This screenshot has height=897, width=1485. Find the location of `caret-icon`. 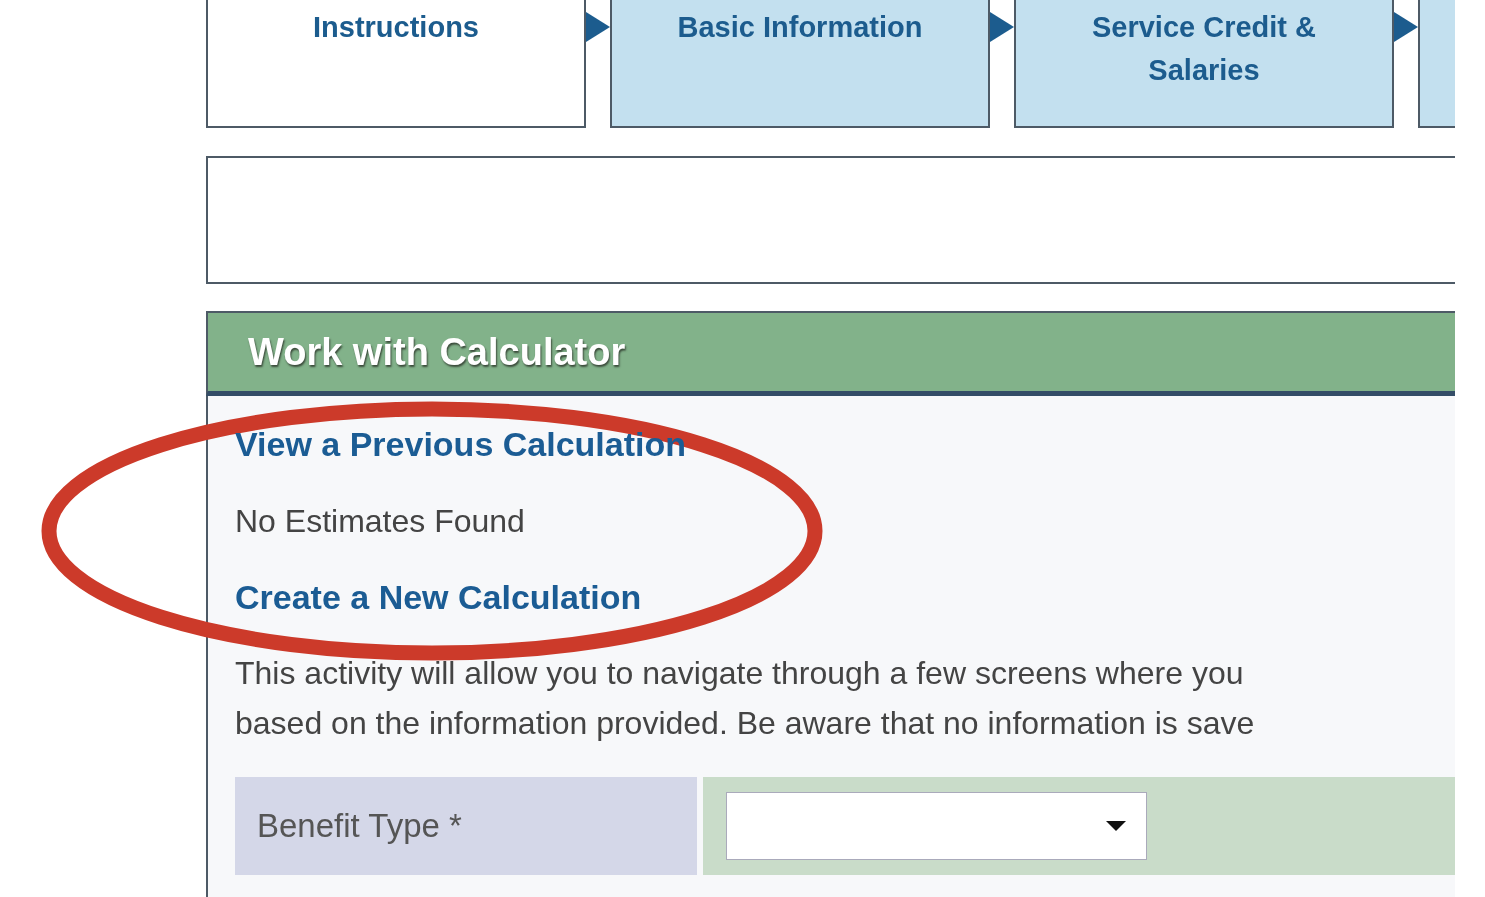

caret-icon is located at coordinates (1116, 826).